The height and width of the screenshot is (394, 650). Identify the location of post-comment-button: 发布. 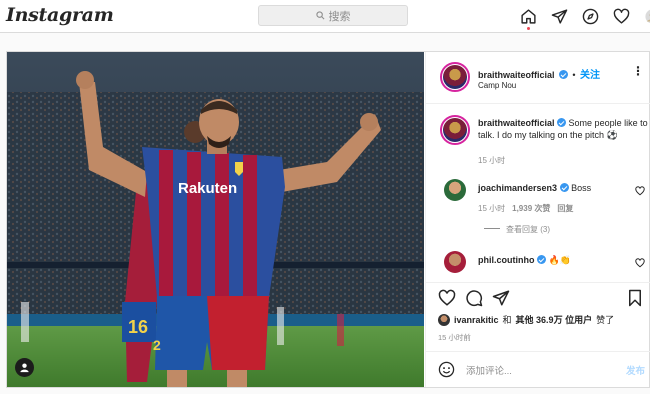
(635, 370).